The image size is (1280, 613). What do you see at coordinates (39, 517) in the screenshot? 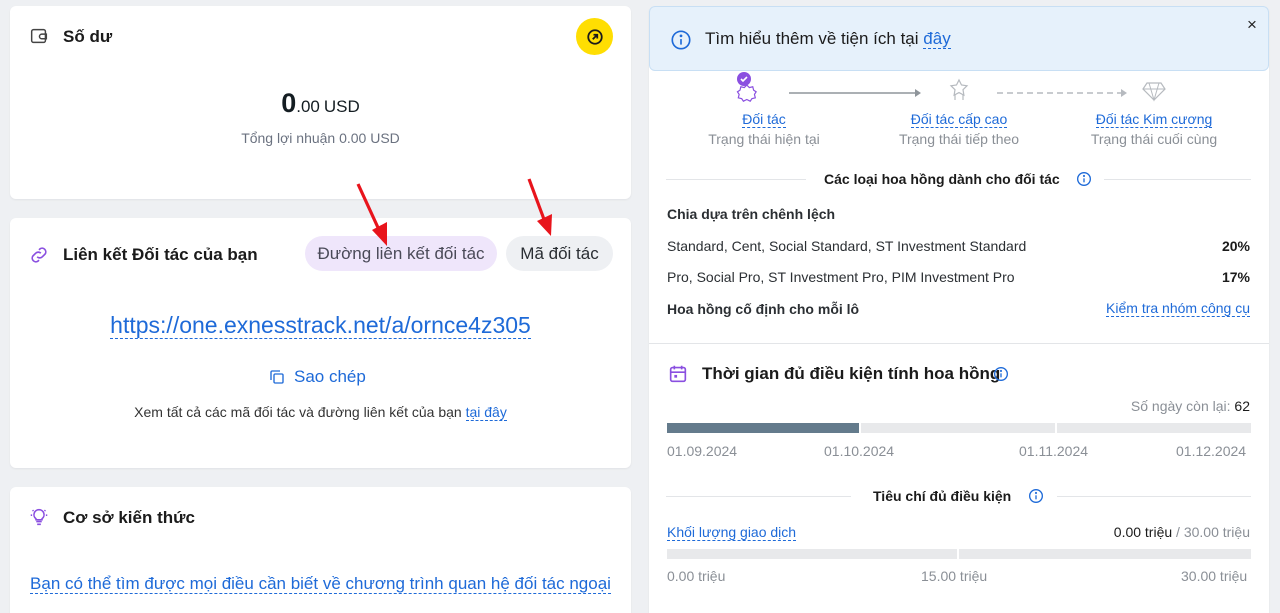
I see `lightbulb-icon` at bounding box center [39, 517].